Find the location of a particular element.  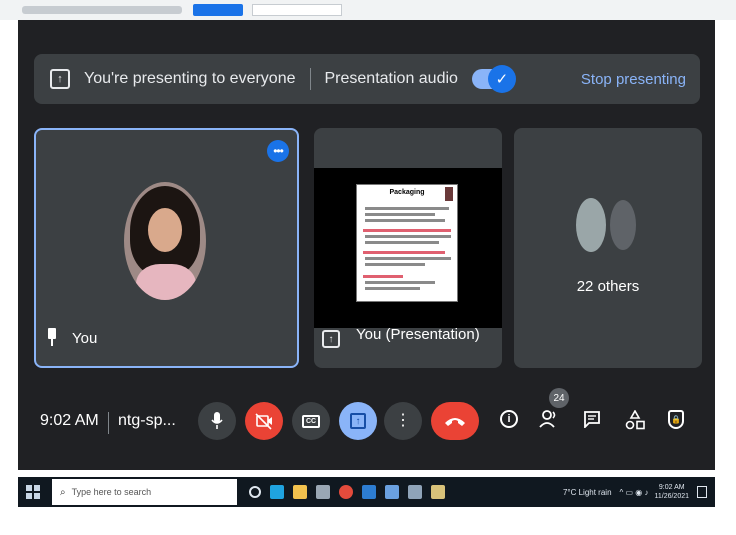

camera-button is located at coordinates (264, 421).